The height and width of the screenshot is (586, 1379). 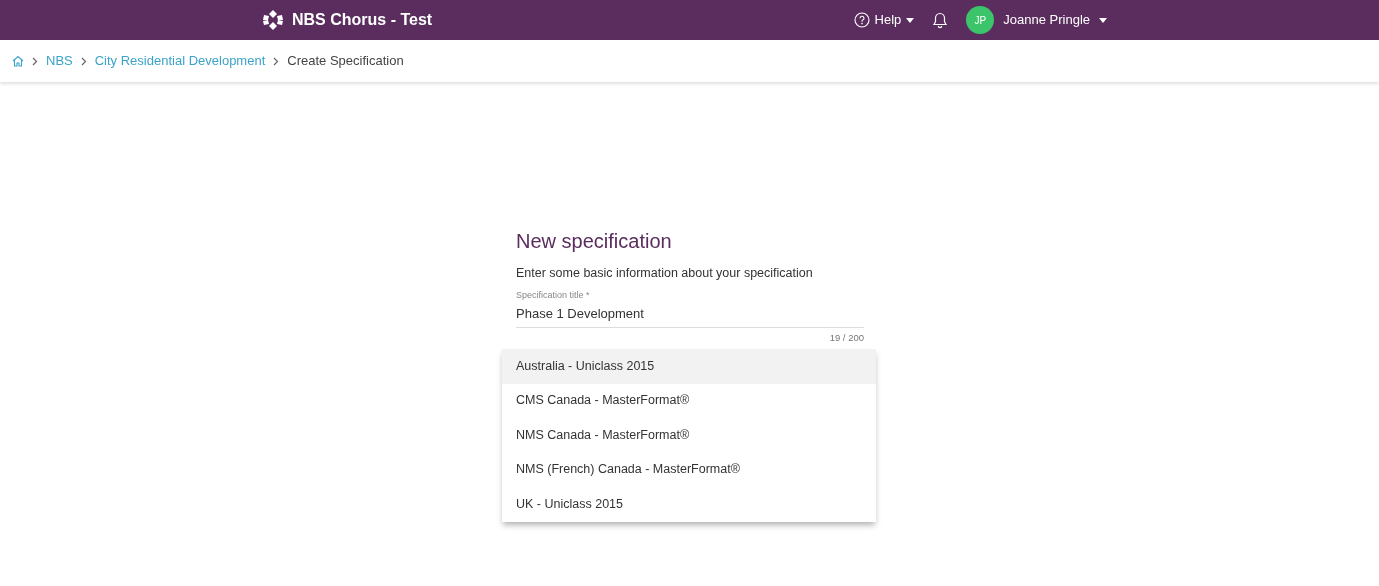 I want to click on dropdown-option: CMS Canada - MasterFormat®, so click(x=689, y=400).